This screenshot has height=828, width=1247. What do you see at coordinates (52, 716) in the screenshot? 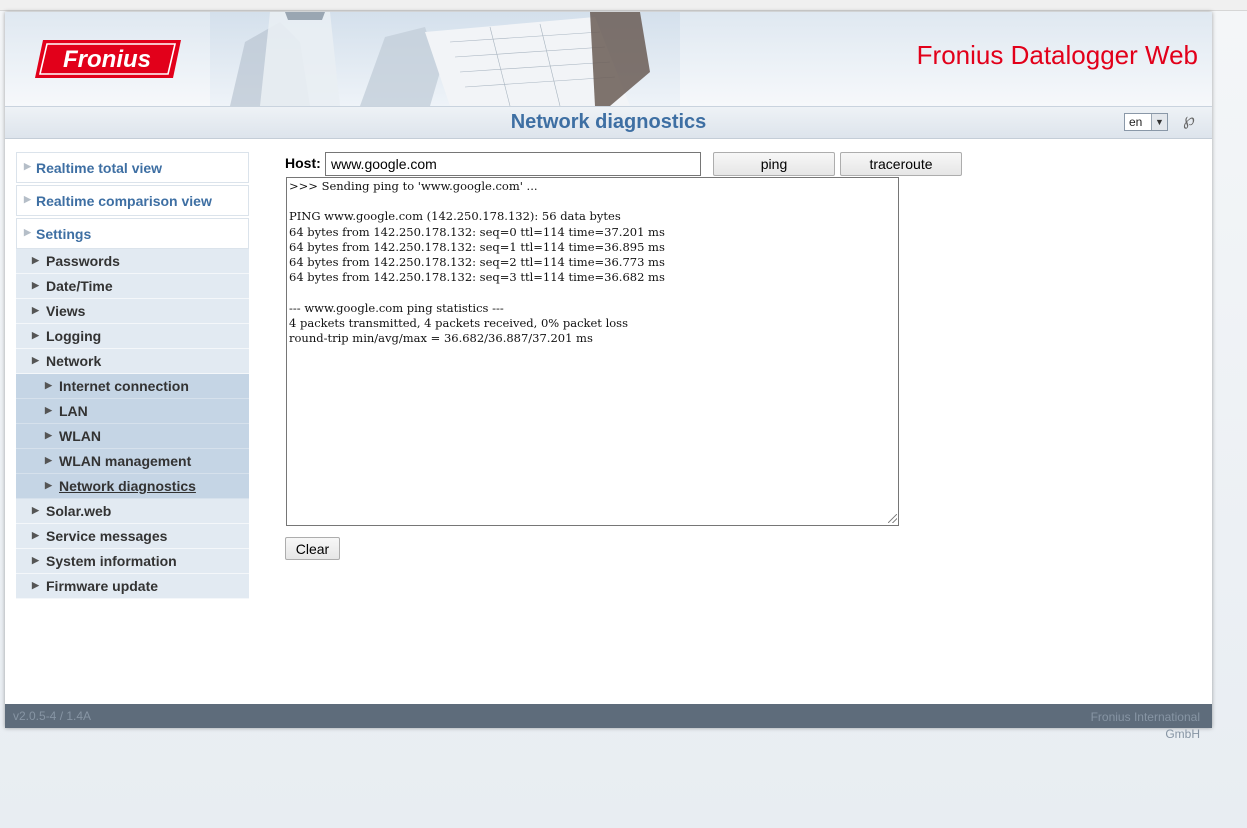
I see `version-text: v2.0.5-4 / 1.4A` at bounding box center [52, 716].